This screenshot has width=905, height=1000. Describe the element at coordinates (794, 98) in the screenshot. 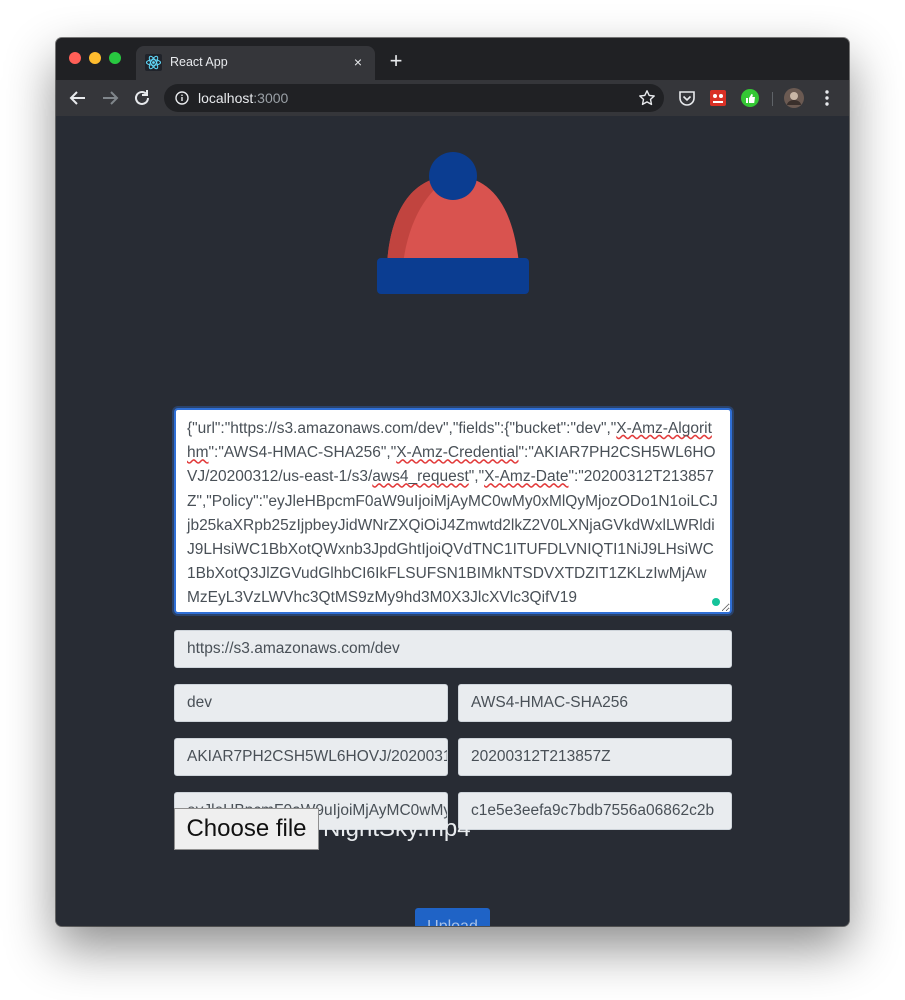

I see `profile-avatar` at that location.